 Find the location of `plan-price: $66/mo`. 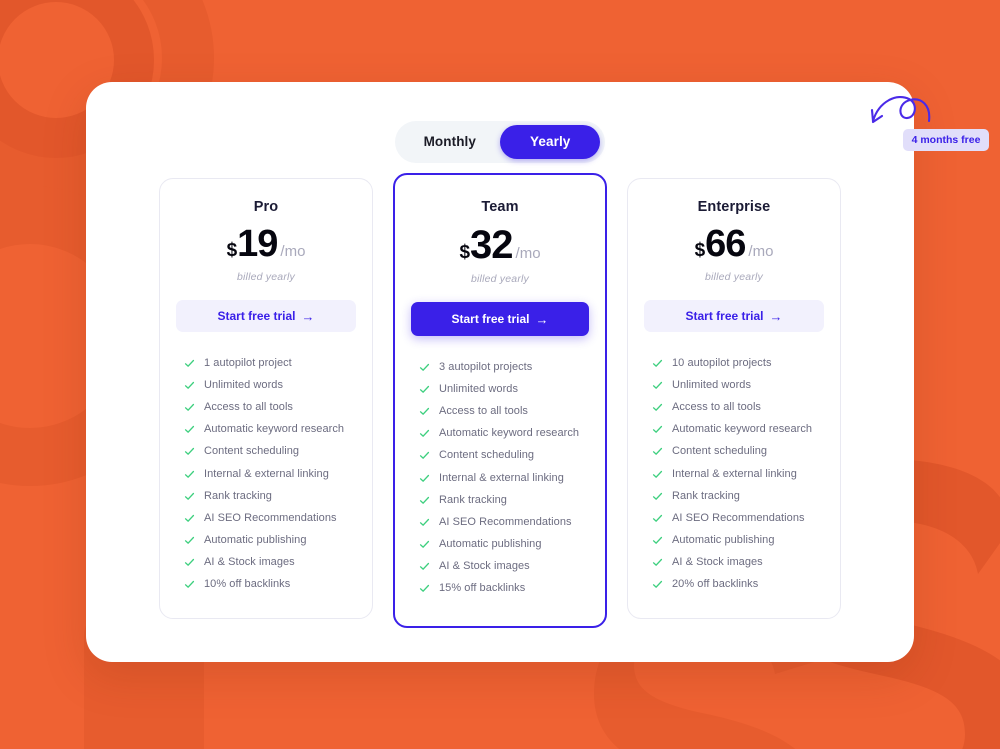

plan-price: $66/mo is located at coordinates (734, 244).